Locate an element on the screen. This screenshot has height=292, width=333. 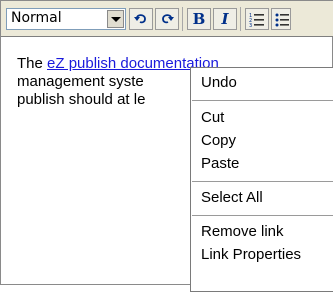
bold-button: B is located at coordinates (199, 19).